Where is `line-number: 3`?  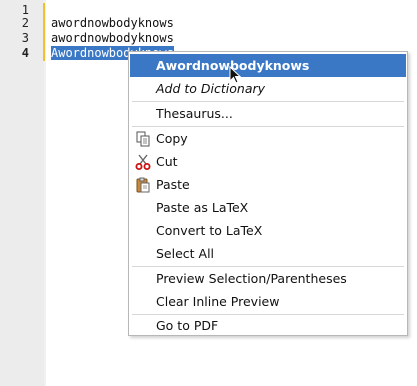 line-number: 3 is located at coordinates (25, 38).